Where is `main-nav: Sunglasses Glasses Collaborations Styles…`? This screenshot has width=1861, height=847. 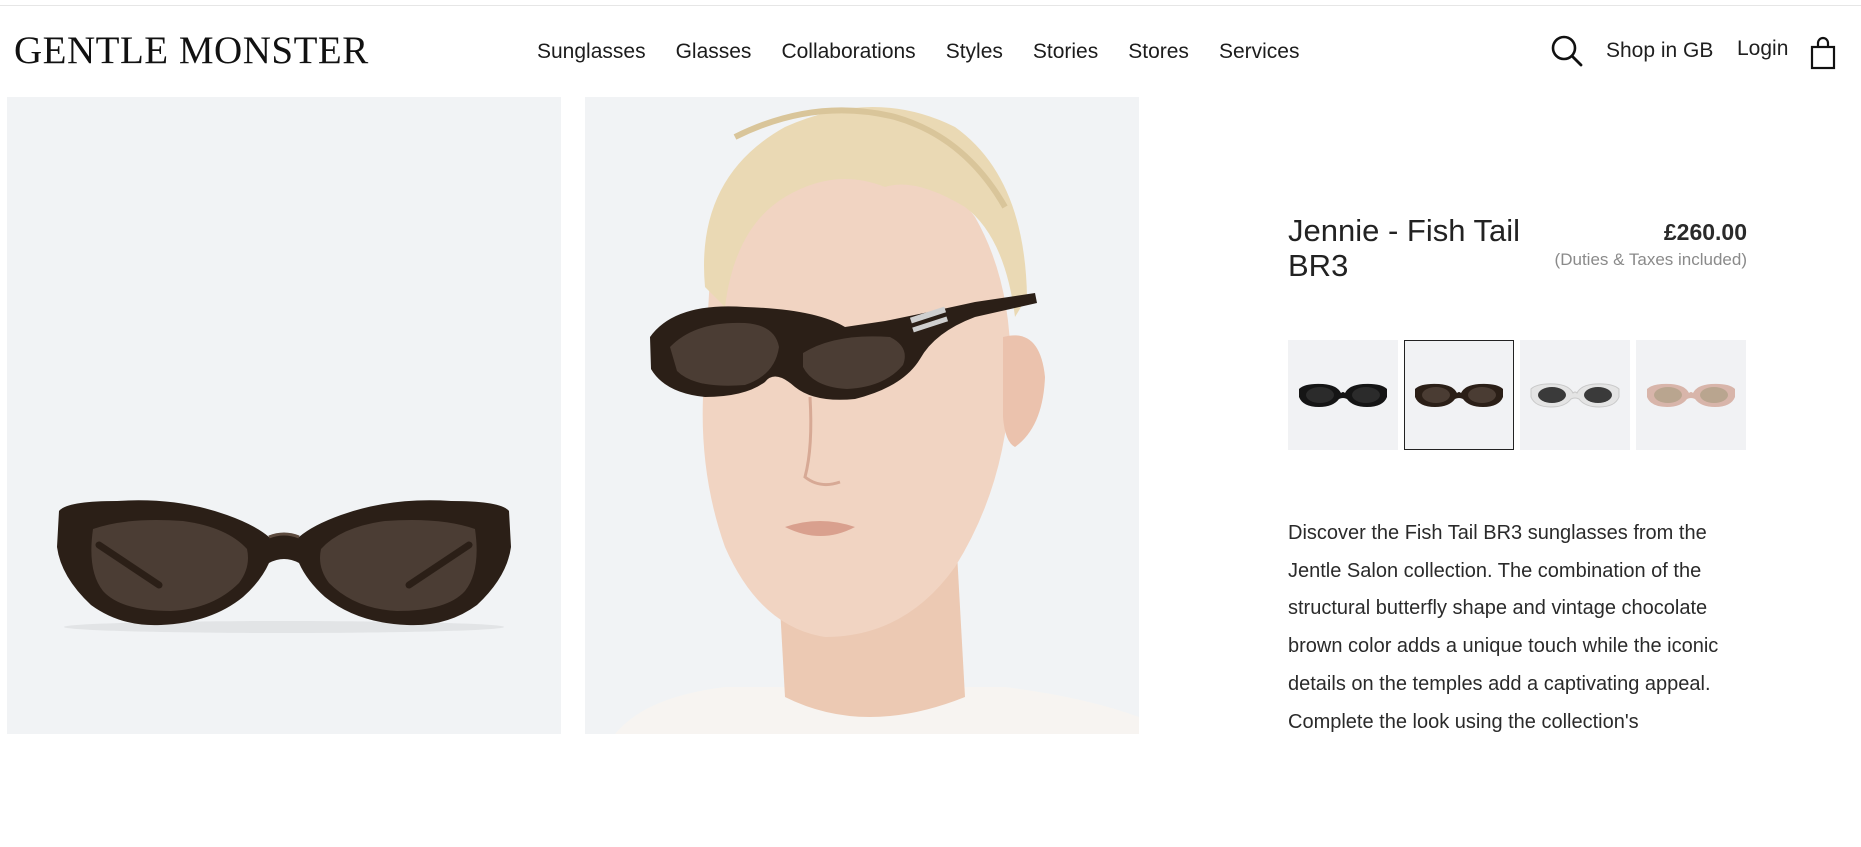 main-nav: Sunglasses Glasses Collaborations Styles… is located at coordinates (933, 52).